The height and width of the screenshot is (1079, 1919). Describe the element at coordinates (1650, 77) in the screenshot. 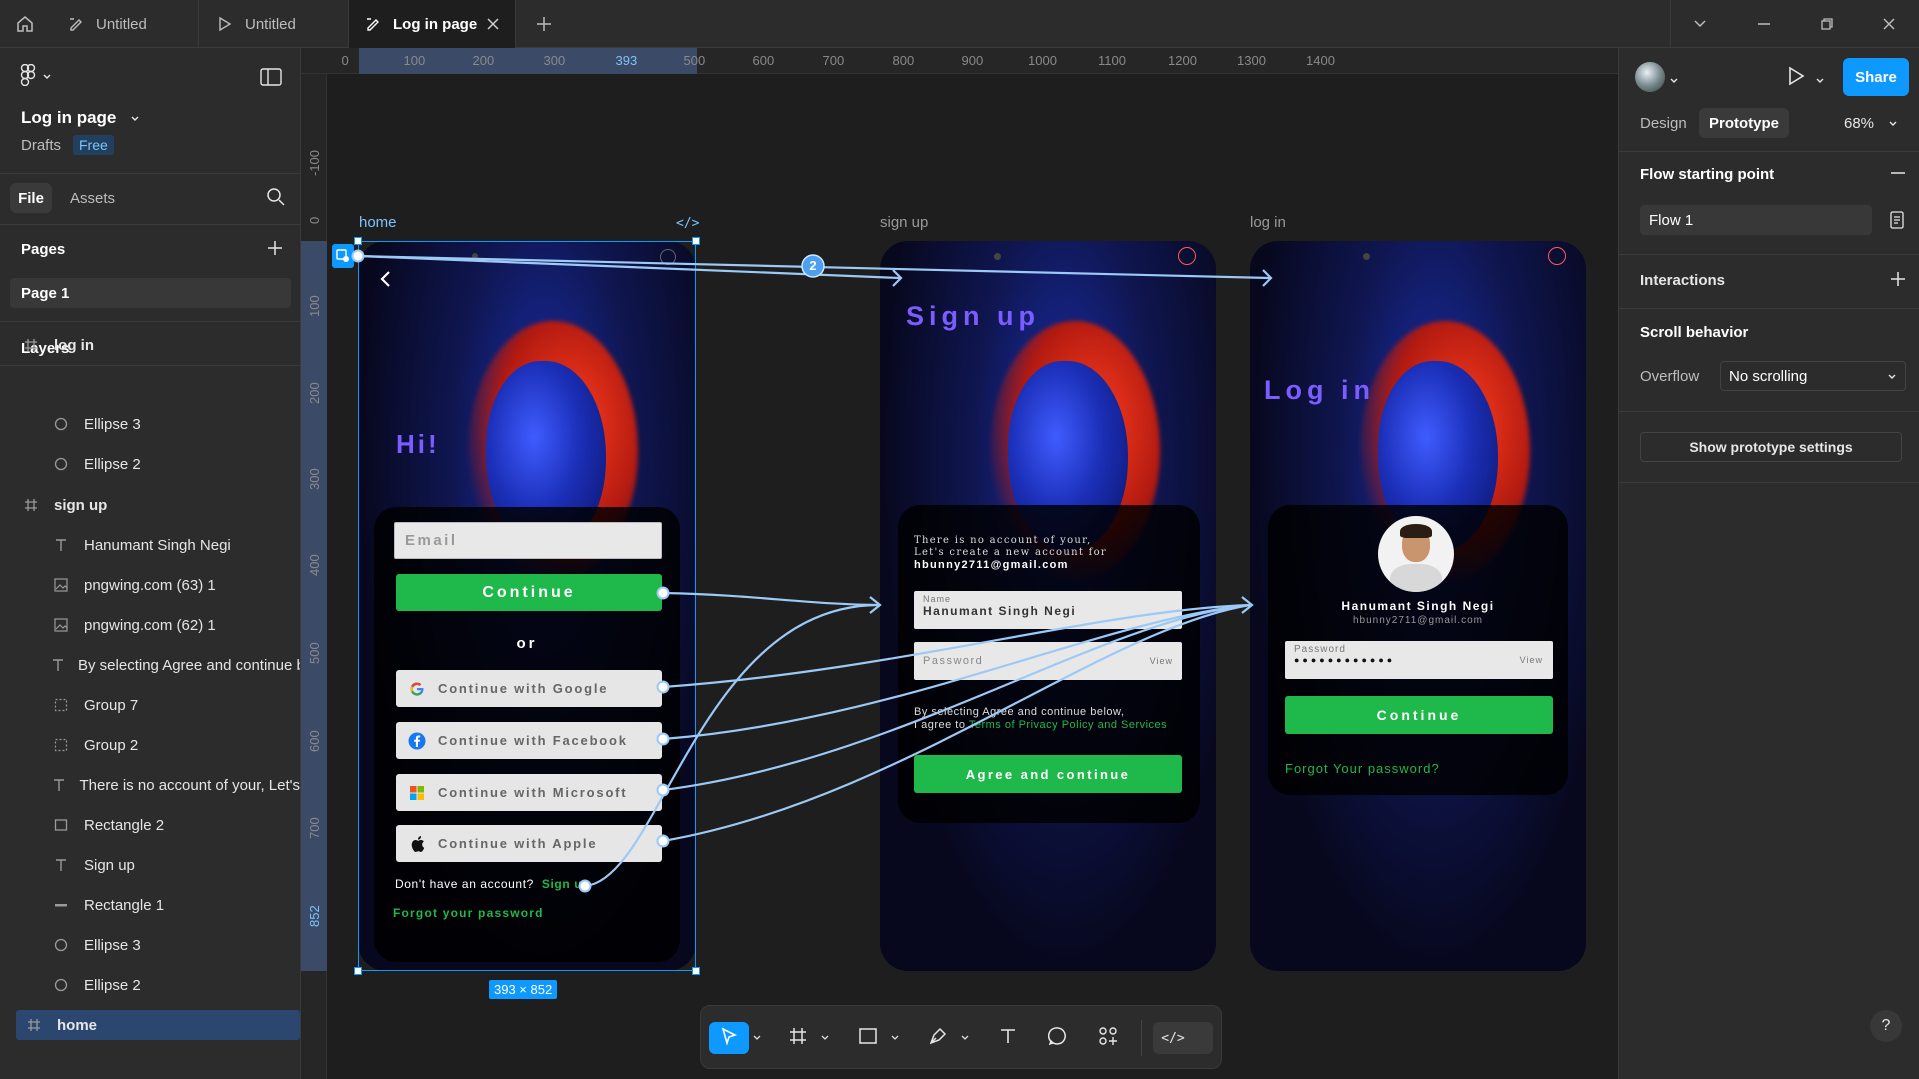

I see `avatar` at that location.